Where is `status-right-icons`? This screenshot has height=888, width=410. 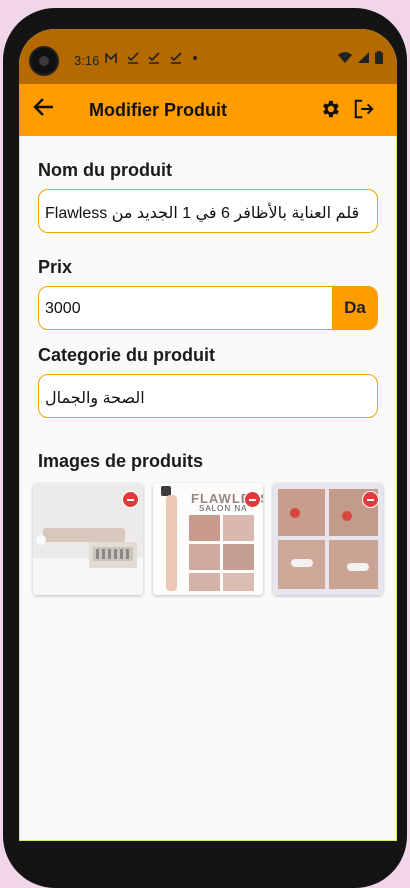 status-right-icons is located at coordinates (360, 57).